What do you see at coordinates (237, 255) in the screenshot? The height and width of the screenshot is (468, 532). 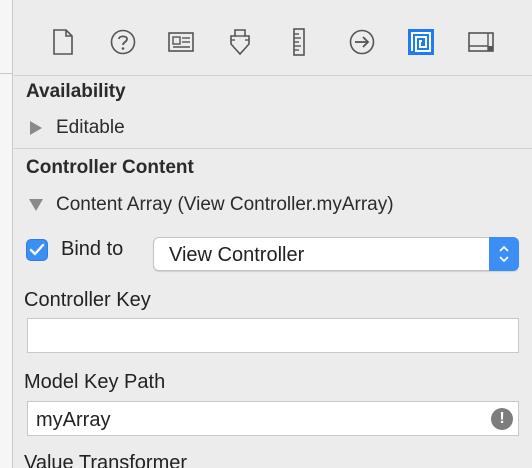 I see `bind-to-popup-value: View Controller` at bounding box center [237, 255].